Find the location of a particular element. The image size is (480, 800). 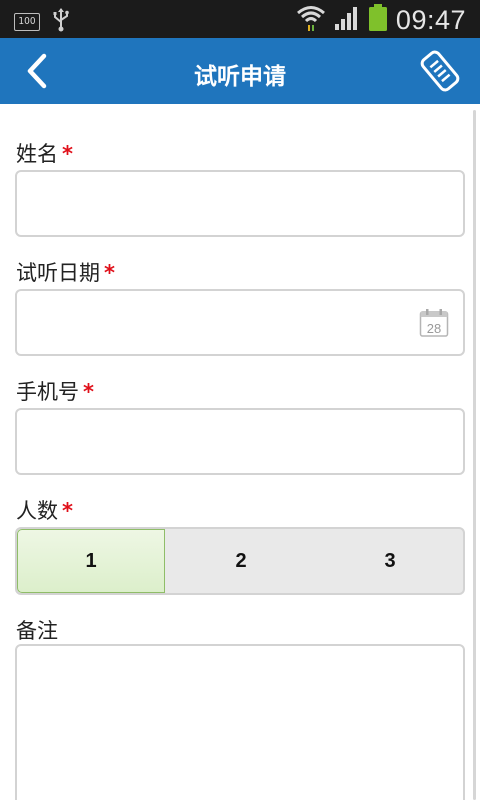

page-title: 试听申请 is located at coordinates (240, 77).